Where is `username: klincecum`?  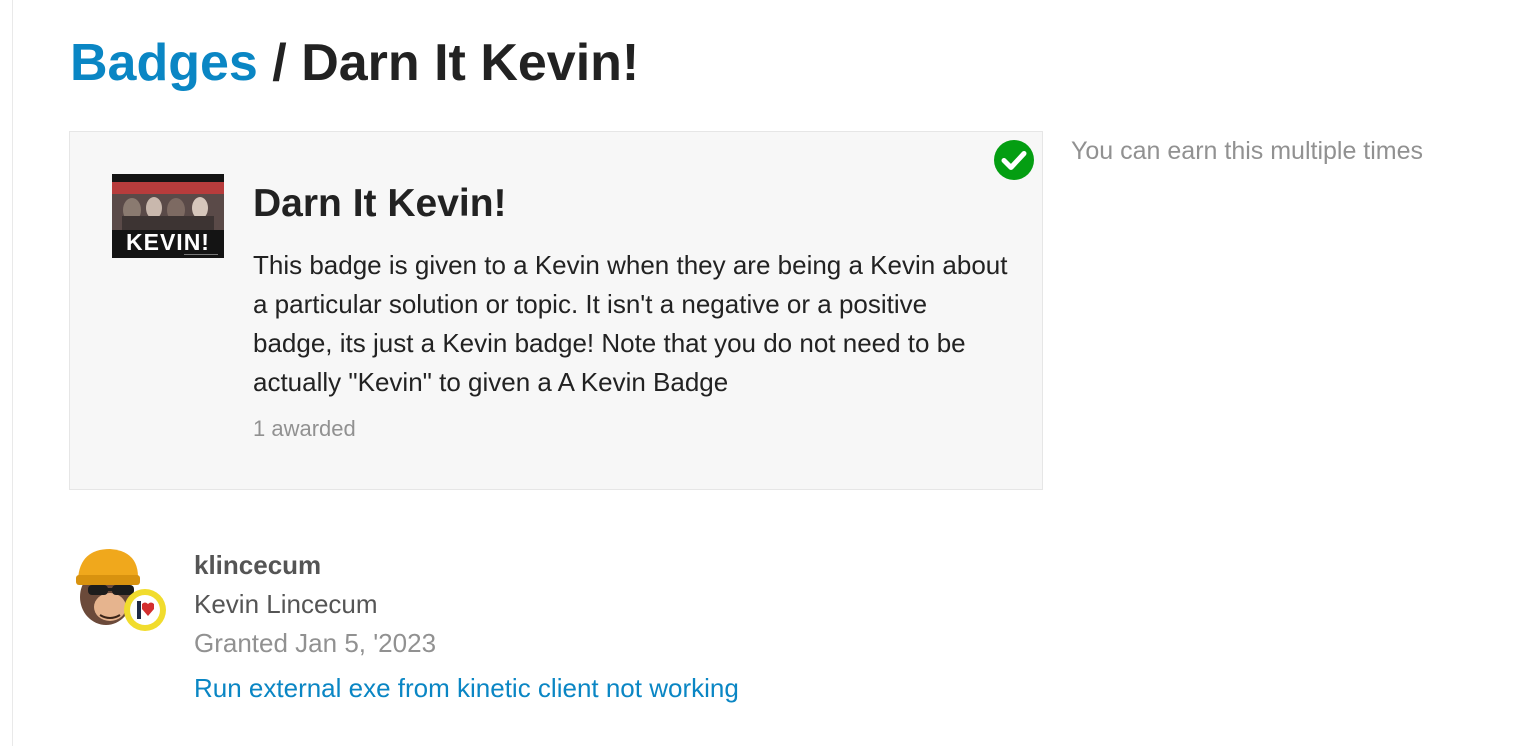
username: klincecum is located at coordinates (257, 565).